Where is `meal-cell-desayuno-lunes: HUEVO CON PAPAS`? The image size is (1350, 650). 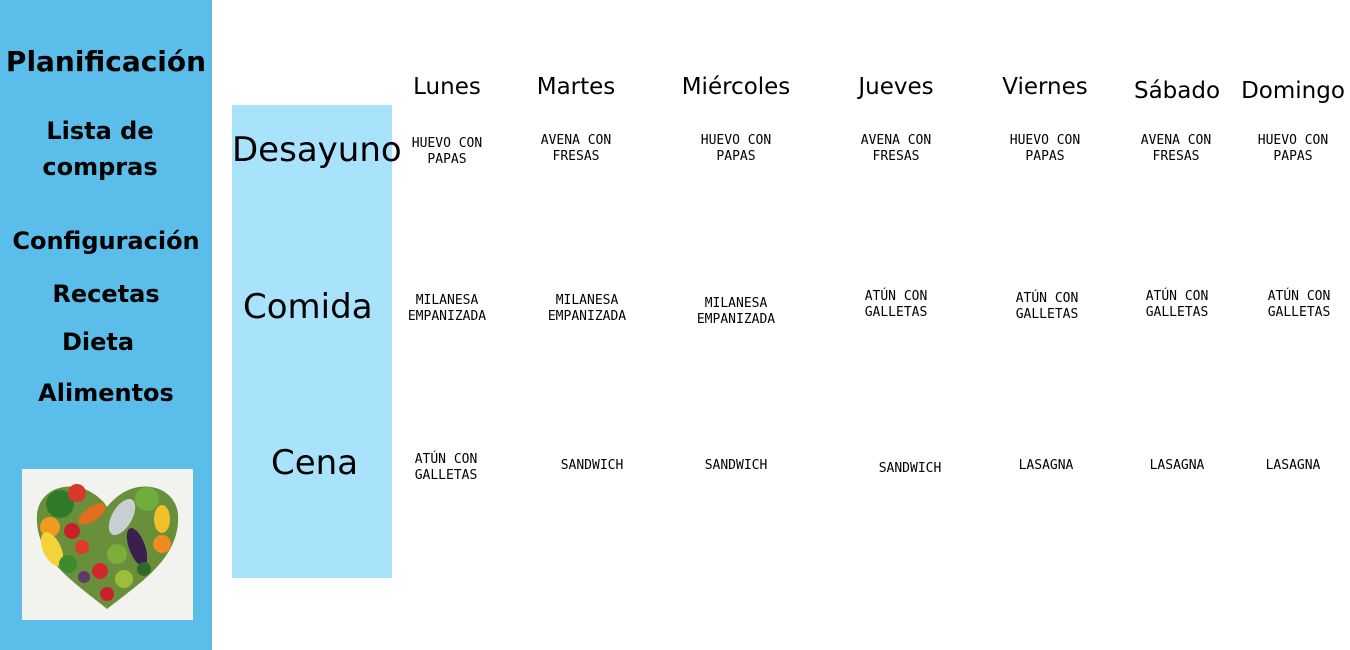
meal-cell-desayuno-lunes: HUEVO CON PAPAS is located at coordinates (447, 152).